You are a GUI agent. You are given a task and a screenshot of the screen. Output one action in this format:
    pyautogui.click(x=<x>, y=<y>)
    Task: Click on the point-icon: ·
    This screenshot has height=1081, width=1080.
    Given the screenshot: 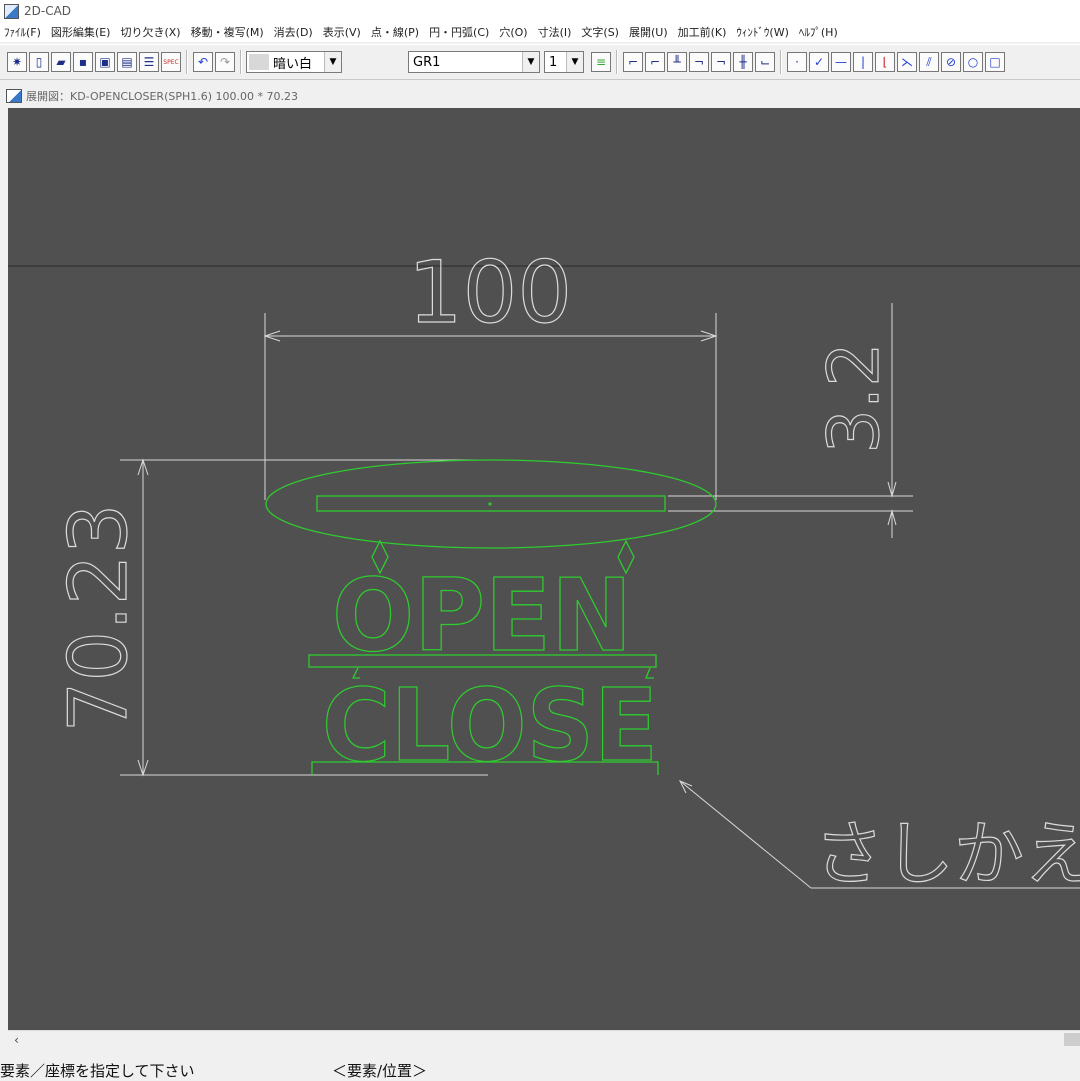 What is the action you would take?
    pyautogui.click(x=797, y=62)
    